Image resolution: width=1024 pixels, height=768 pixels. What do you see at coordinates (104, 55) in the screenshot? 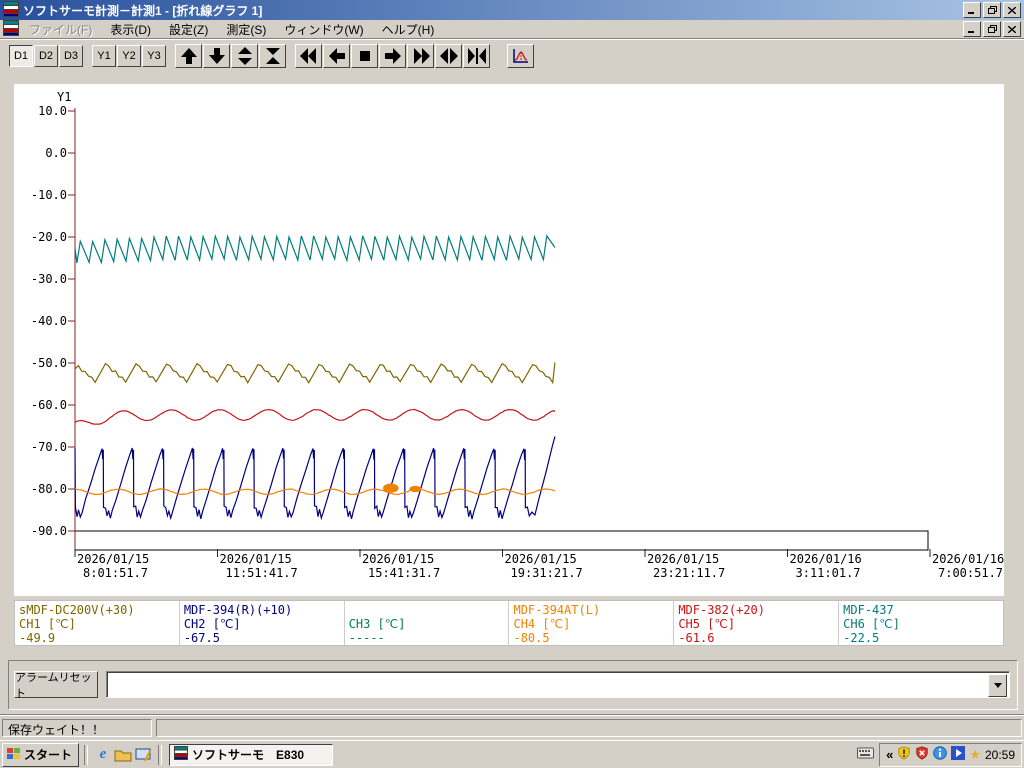
I see `button-y1: Y1` at bounding box center [104, 55].